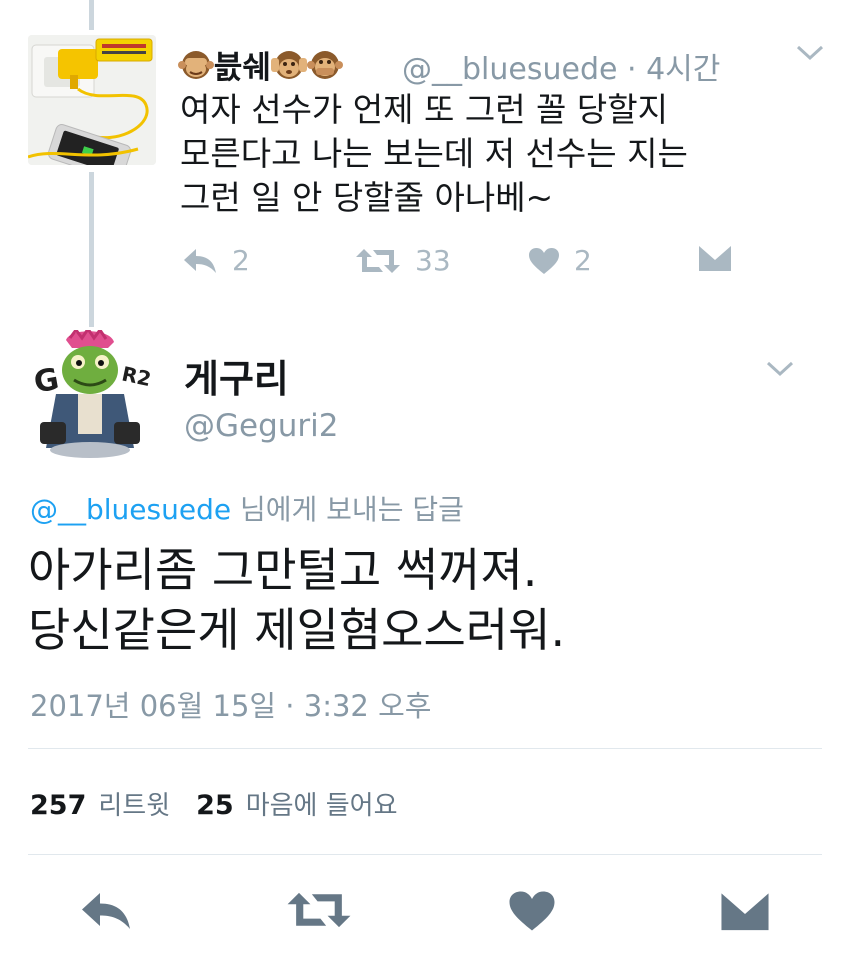 This screenshot has width=850, height=955. What do you see at coordinates (583, 260) in the screenshot?
I see `parent-like-count: 2` at bounding box center [583, 260].